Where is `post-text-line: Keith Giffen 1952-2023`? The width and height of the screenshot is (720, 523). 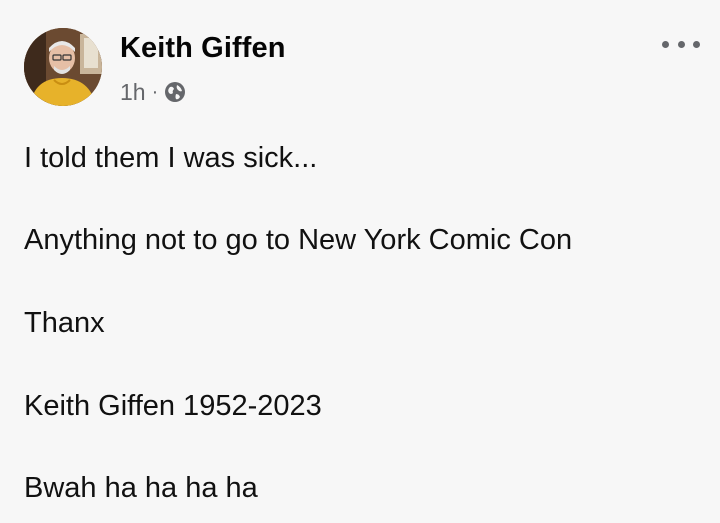 post-text-line: Keith Giffen 1952-2023 is located at coordinates (173, 406).